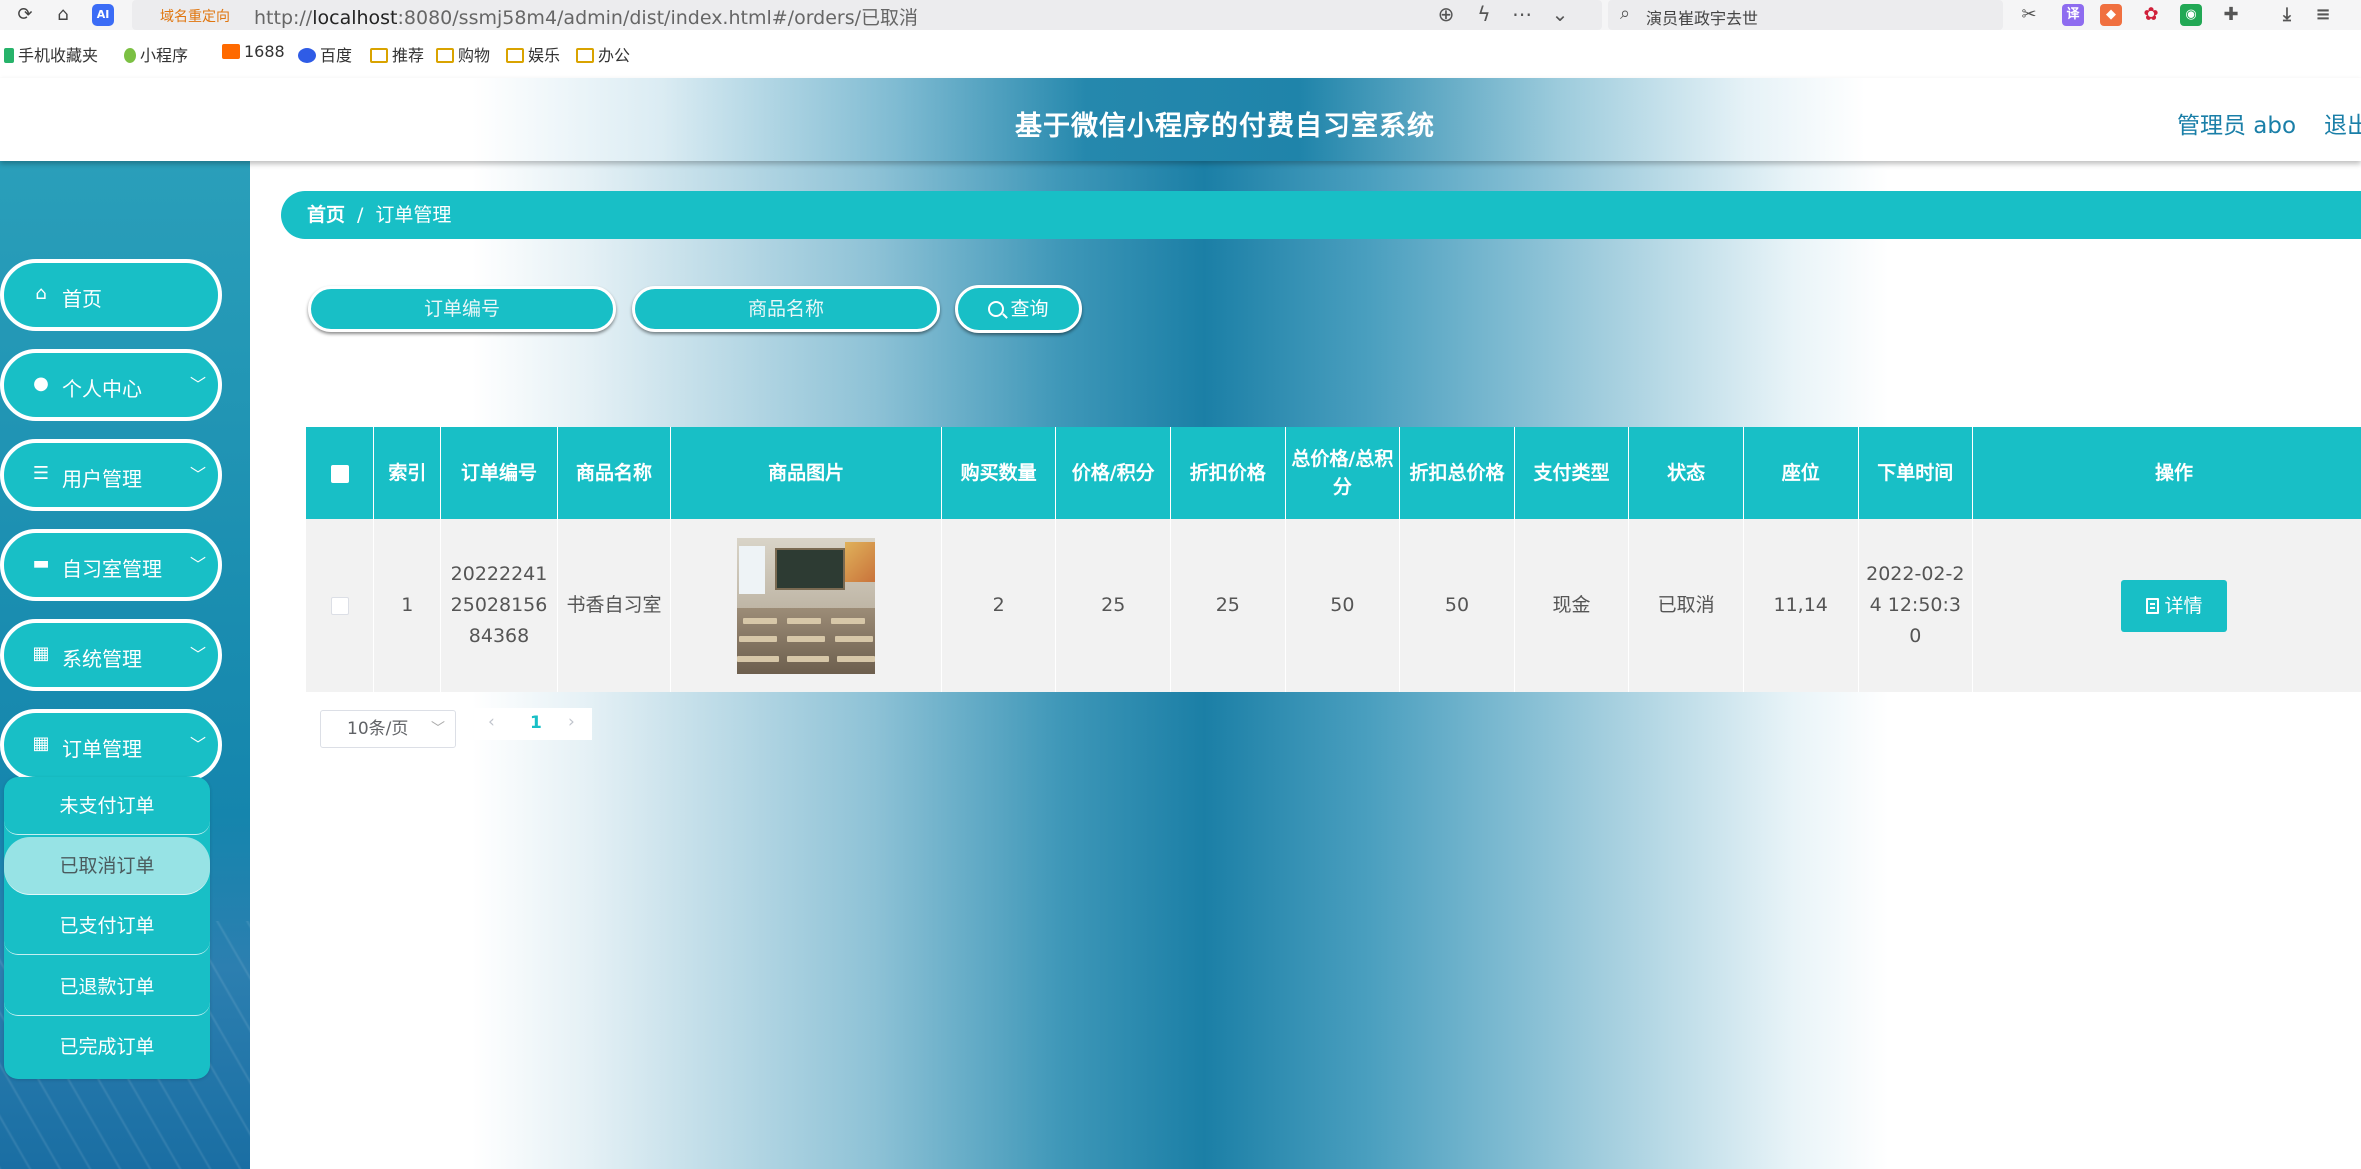 This screenshot has height=1169, width=2361. I want to click on select-all-cell, so click(340, 473).